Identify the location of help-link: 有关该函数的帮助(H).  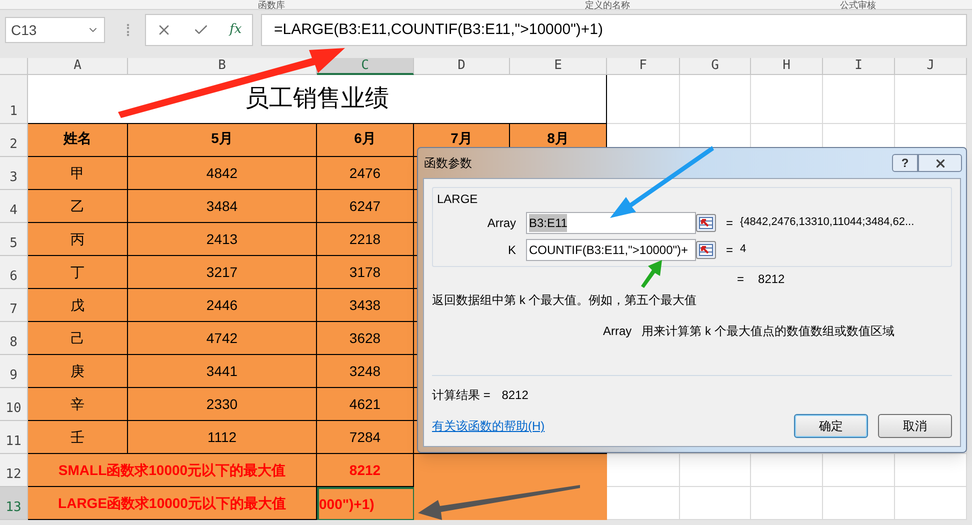
(488, 426).